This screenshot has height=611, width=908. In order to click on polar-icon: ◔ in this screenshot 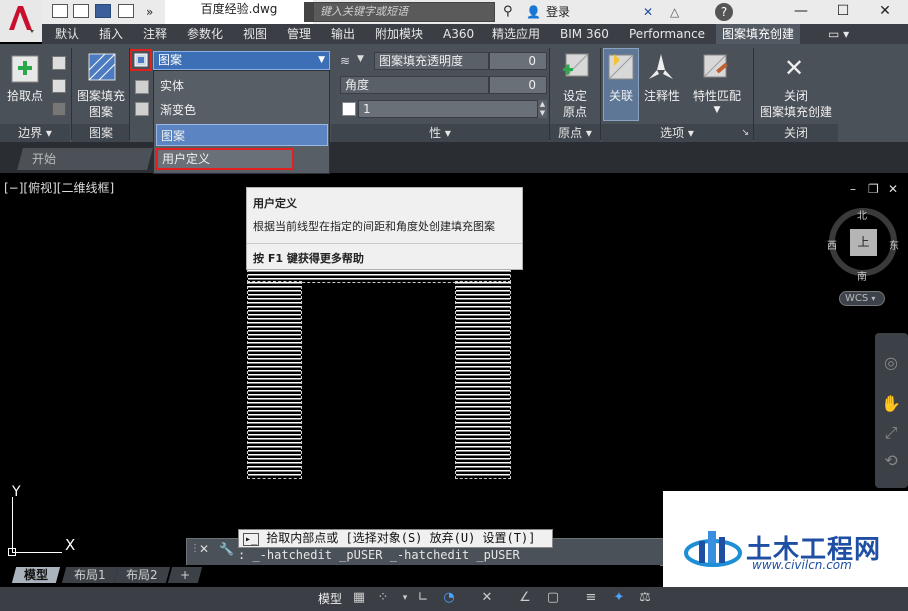, I will do `click(449, 598)`.